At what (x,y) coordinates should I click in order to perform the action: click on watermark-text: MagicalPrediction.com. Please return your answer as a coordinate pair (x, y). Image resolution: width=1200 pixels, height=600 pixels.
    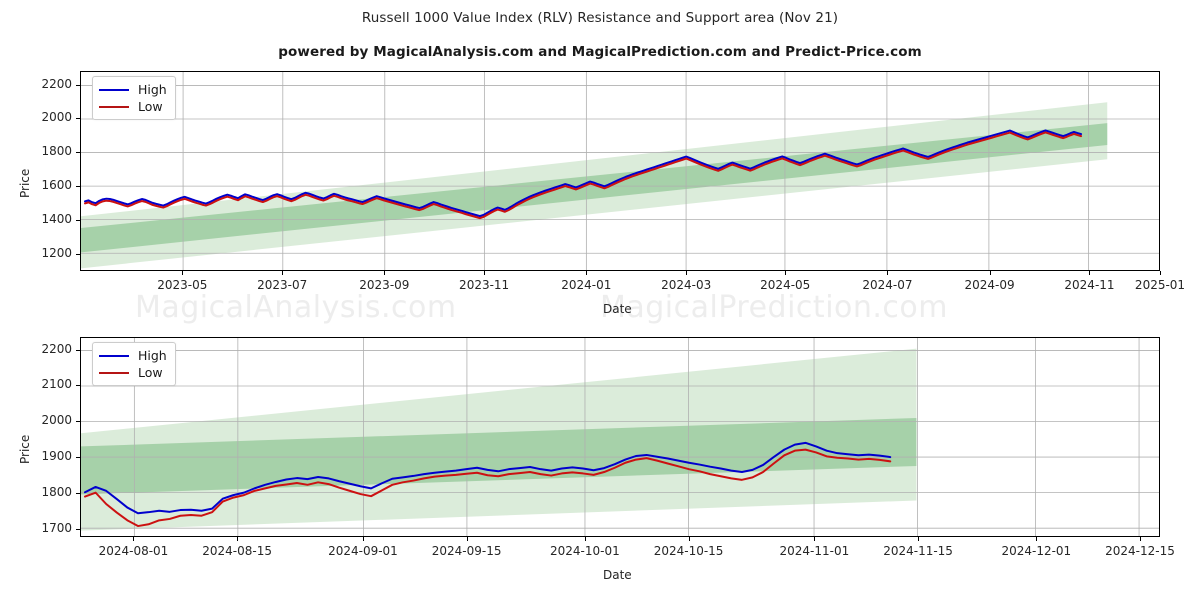
    Looking at the image, I should click on (774, 307).